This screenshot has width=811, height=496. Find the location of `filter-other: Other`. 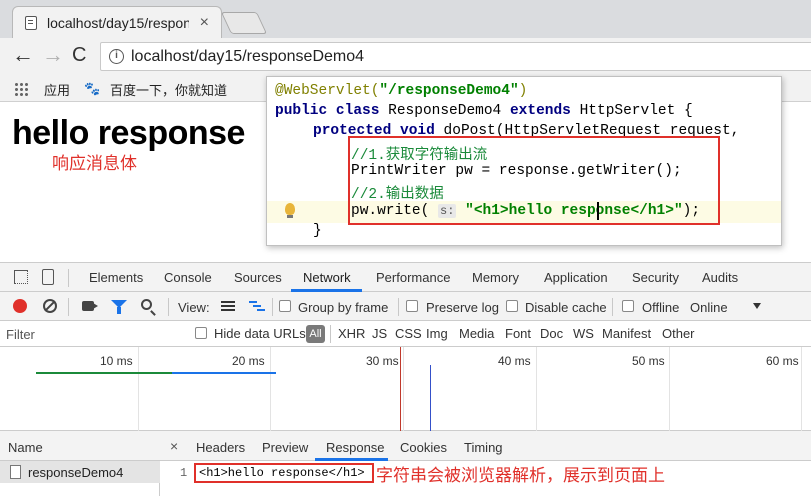

filter-other: Other is located at coordinates (678, 333).